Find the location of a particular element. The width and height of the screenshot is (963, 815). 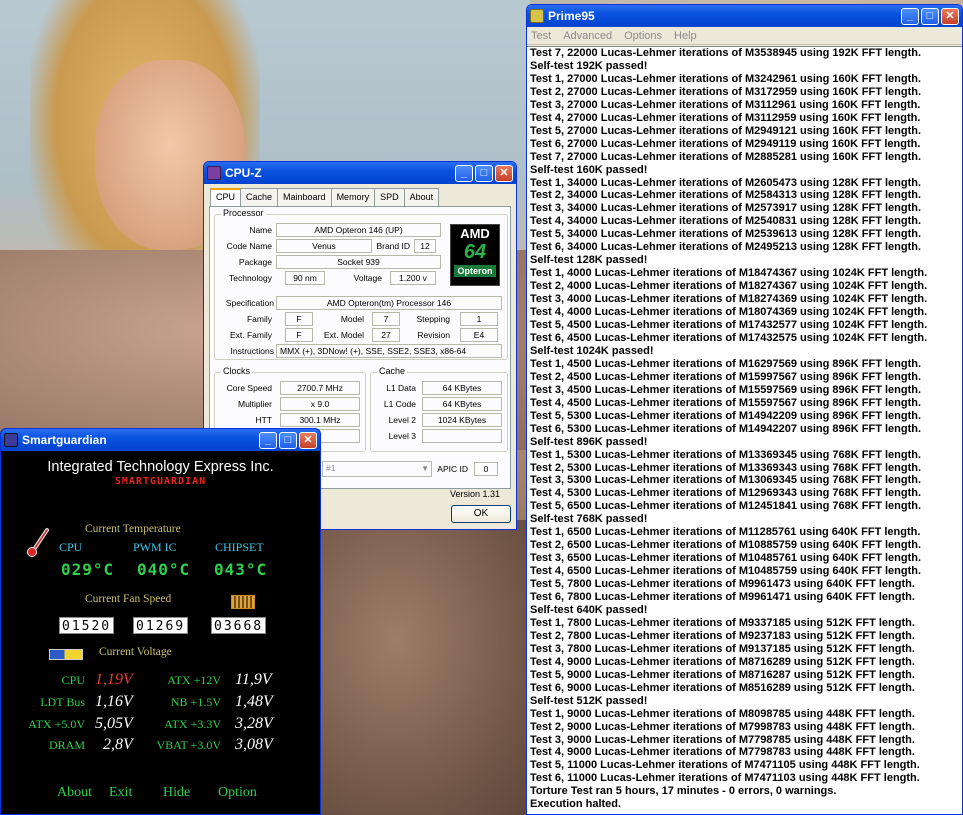

option-button: Option is located at coordinates (237, 793).